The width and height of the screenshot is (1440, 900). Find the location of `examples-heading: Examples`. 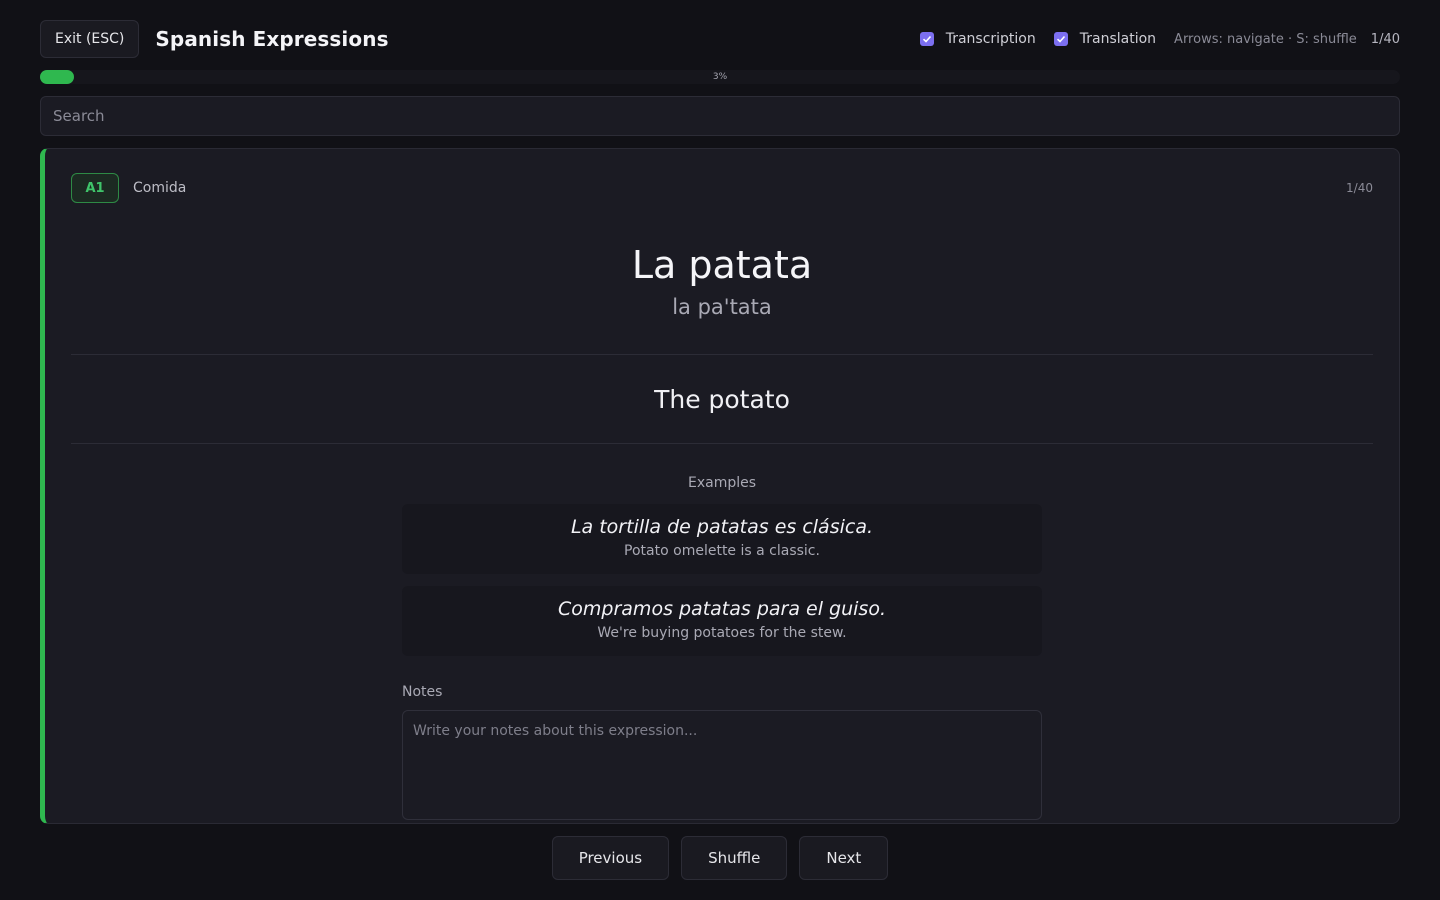

examples-heading: Examples is located at coordinates (722, 483).